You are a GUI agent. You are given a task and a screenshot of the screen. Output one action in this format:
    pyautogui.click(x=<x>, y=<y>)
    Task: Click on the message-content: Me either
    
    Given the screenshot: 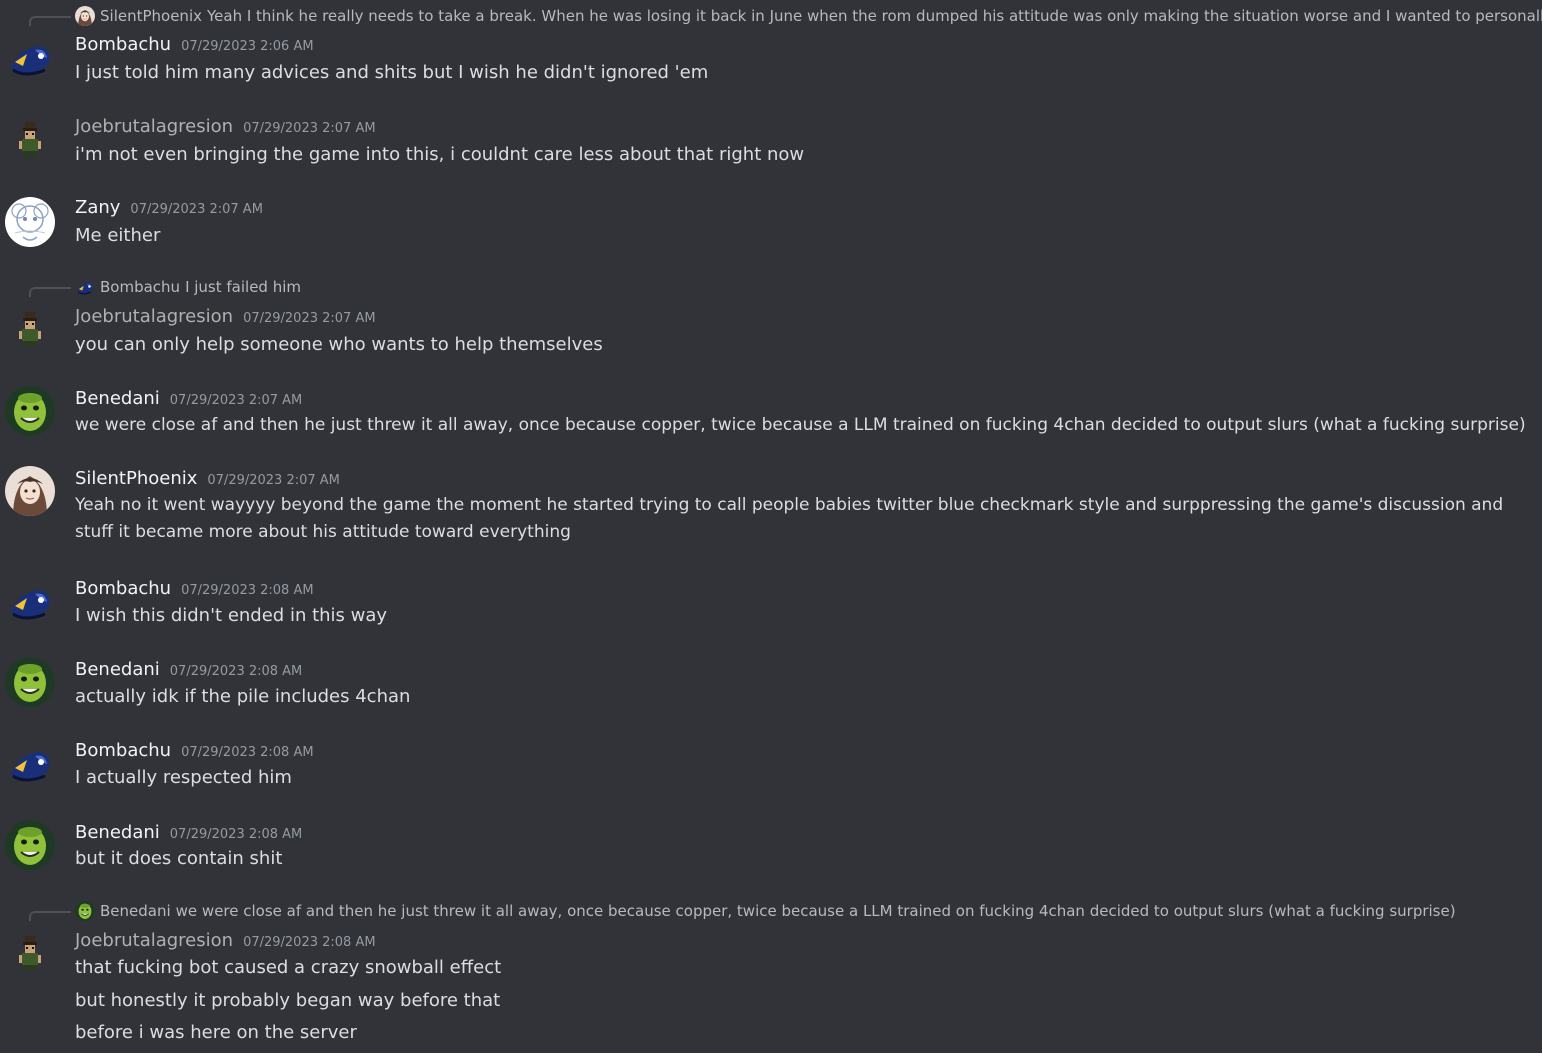 What is the action you would take?
    pyautogui.click(x=118, y=235)
    